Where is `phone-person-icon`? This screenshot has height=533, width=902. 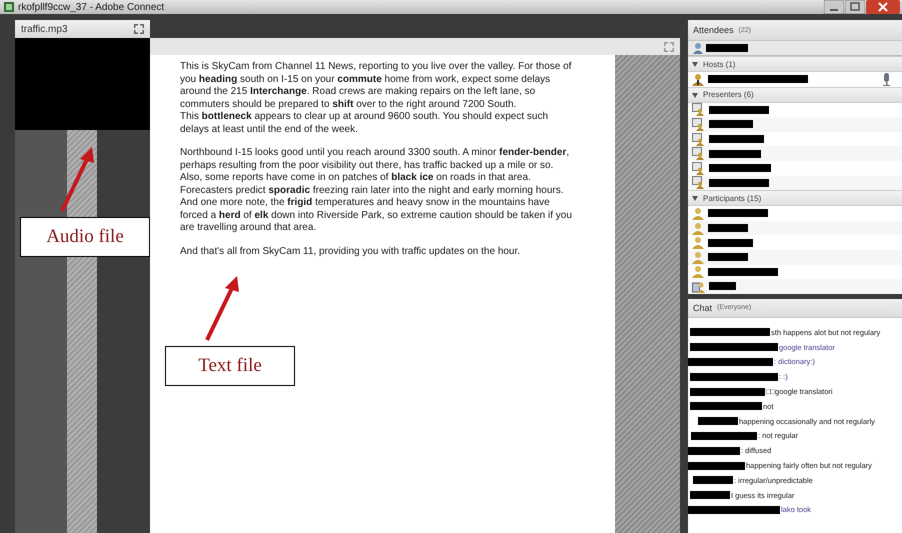
phone-person-icon is located at coordinates (698, 48).